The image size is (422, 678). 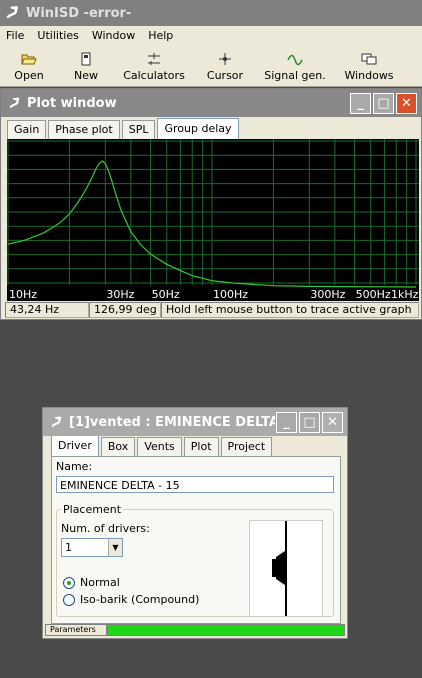 I want to click on num-drivers-select: 1 ▼, so click(x=92, y=547).